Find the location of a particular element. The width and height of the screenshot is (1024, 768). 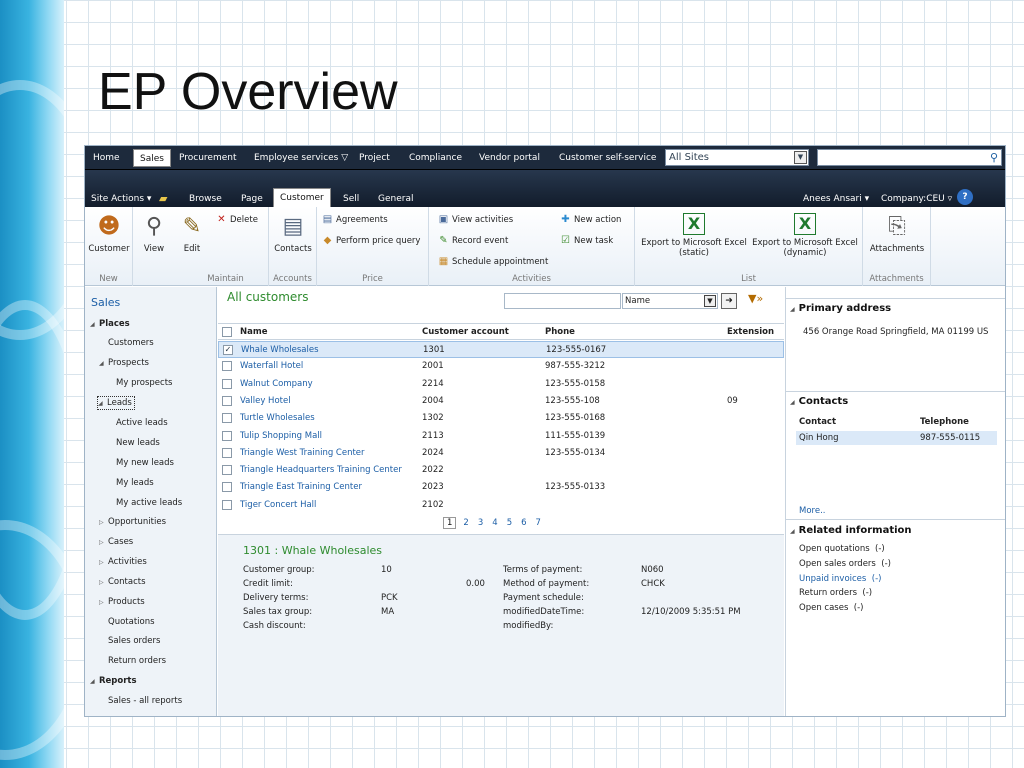

primary-address-header: ◢ Primary address is located at coordinates (895, 308).